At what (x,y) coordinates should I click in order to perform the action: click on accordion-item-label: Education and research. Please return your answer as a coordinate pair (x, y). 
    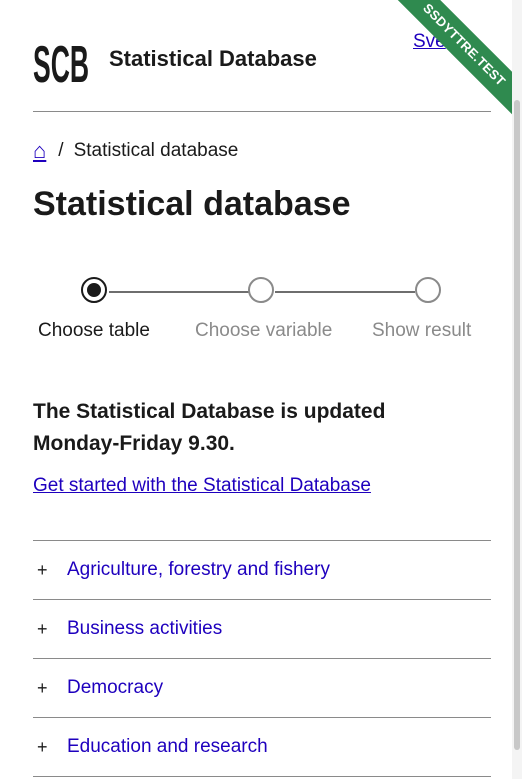
    Looking at the image, I should click on (167, 747).